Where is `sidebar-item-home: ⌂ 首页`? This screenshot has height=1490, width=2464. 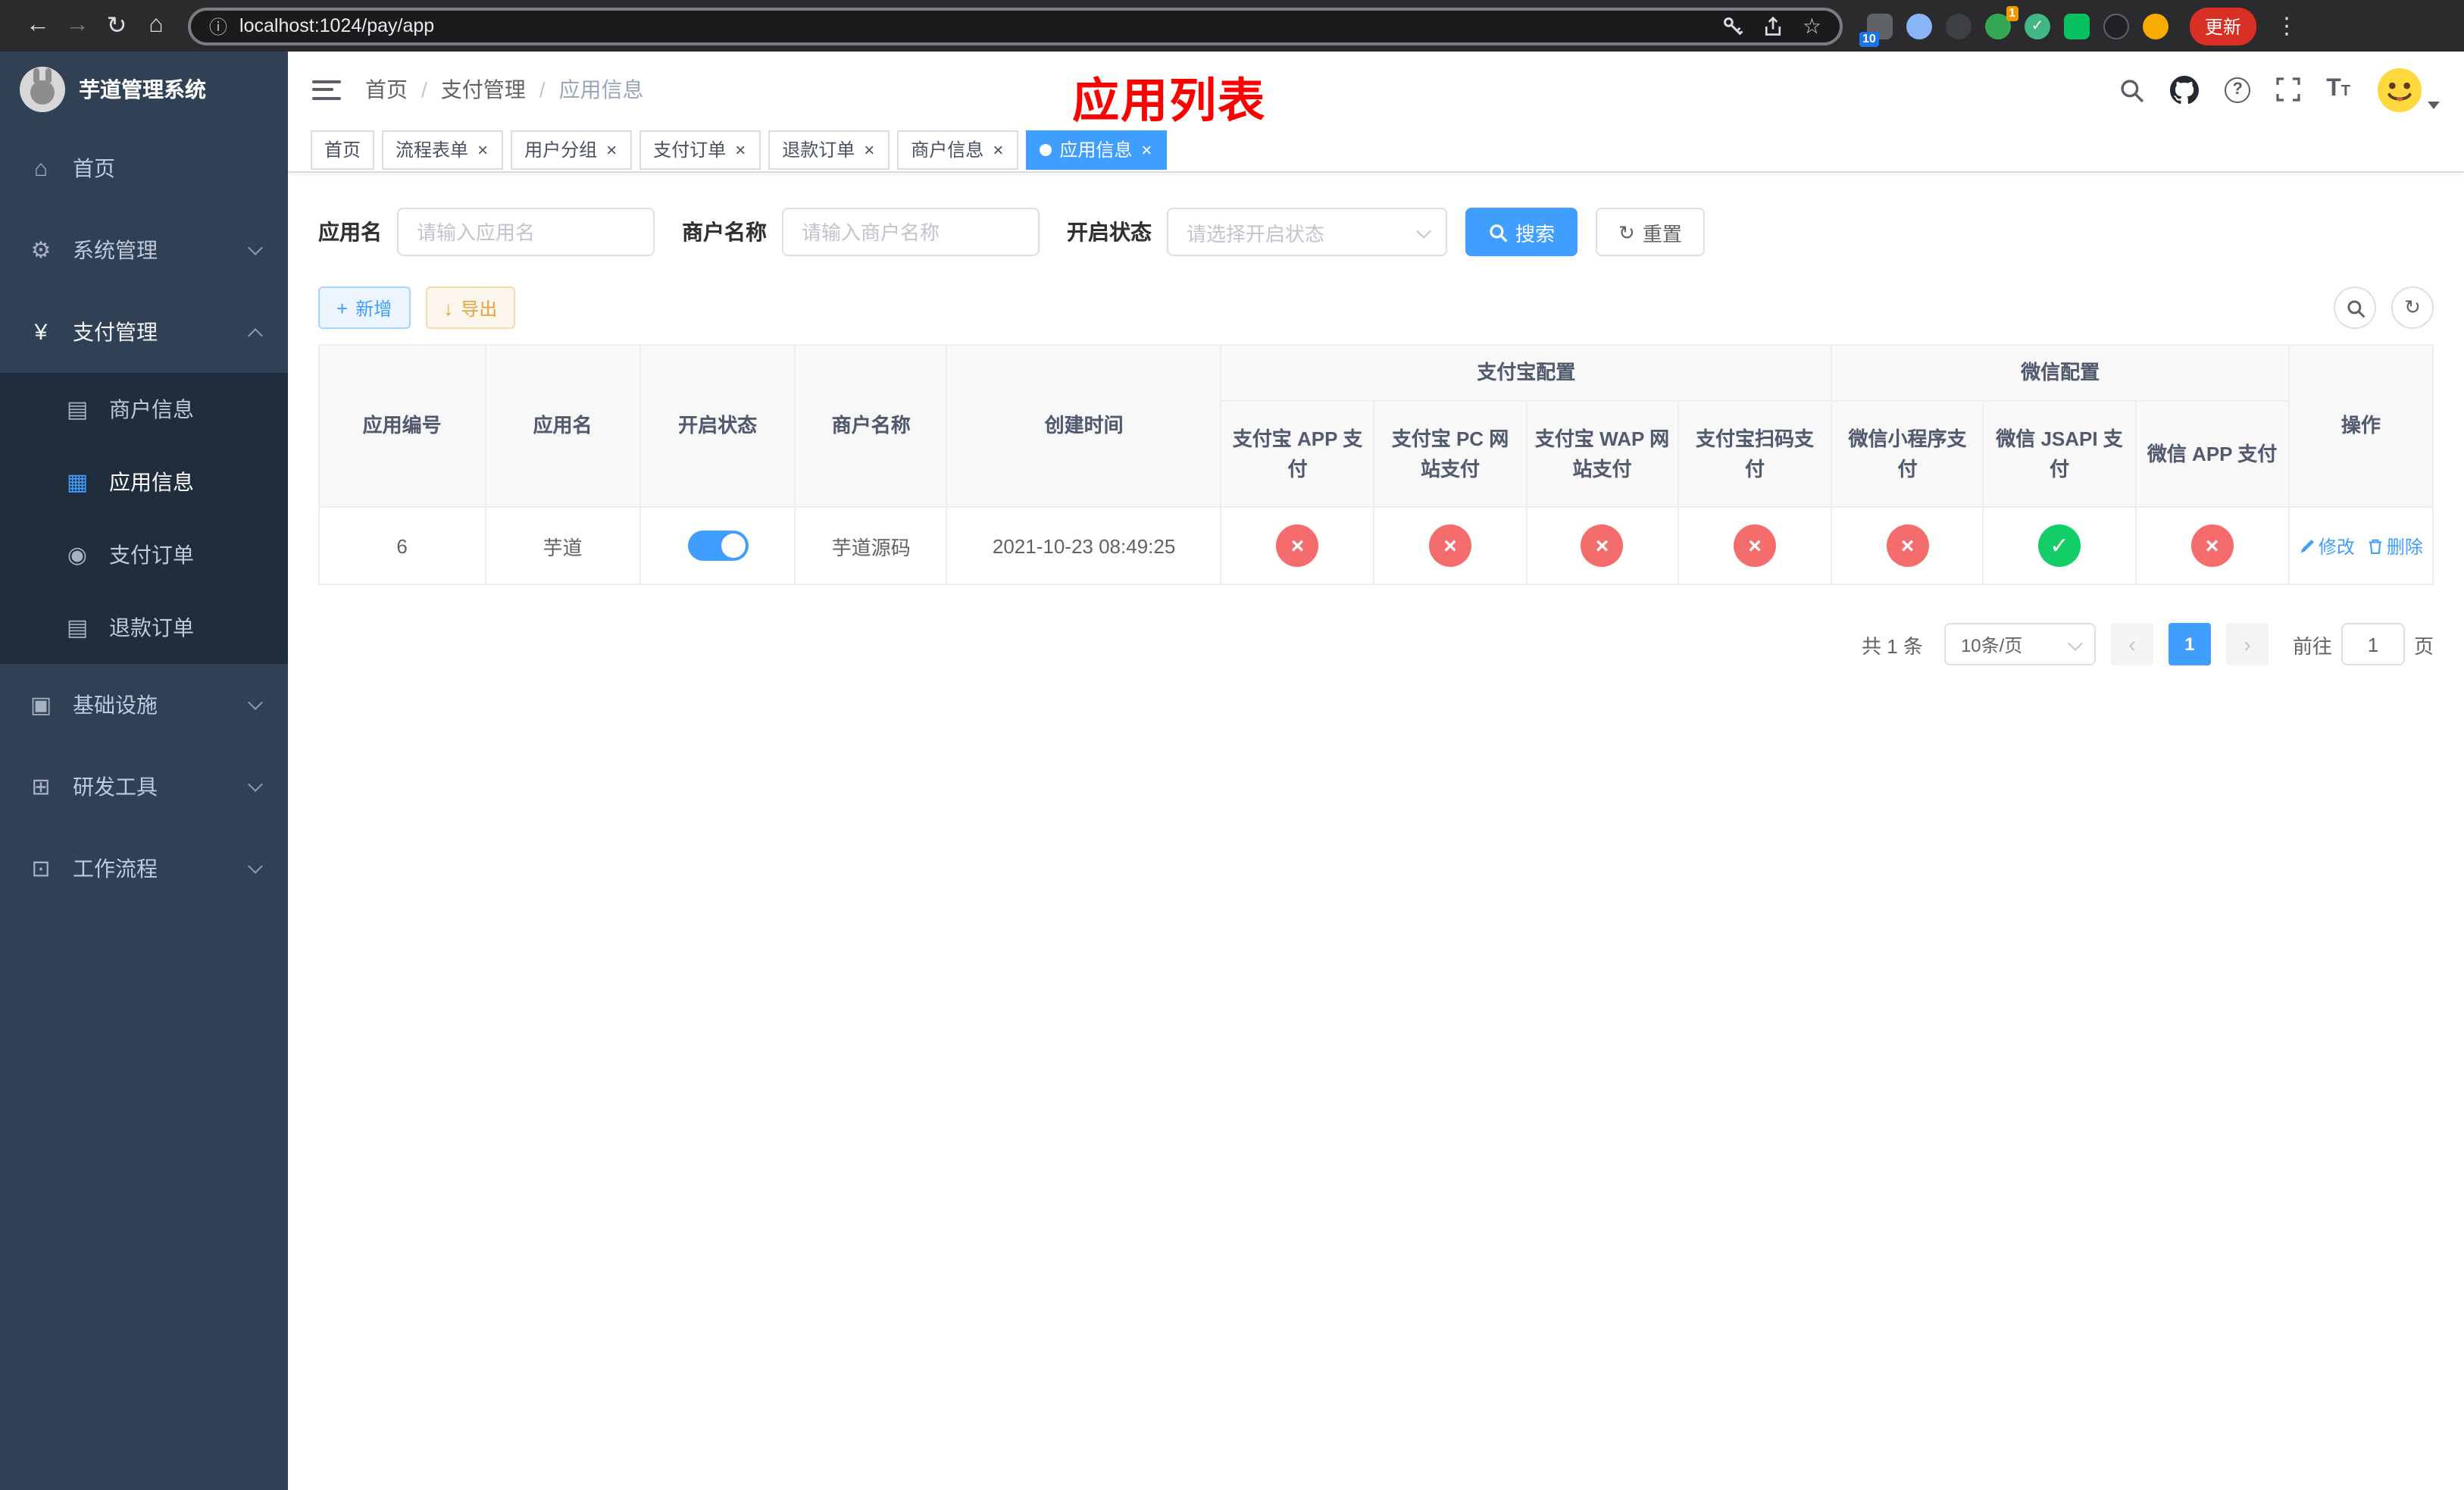
sidebar-item-home: ⌂ 首页 is located at coordinates (144, 168).